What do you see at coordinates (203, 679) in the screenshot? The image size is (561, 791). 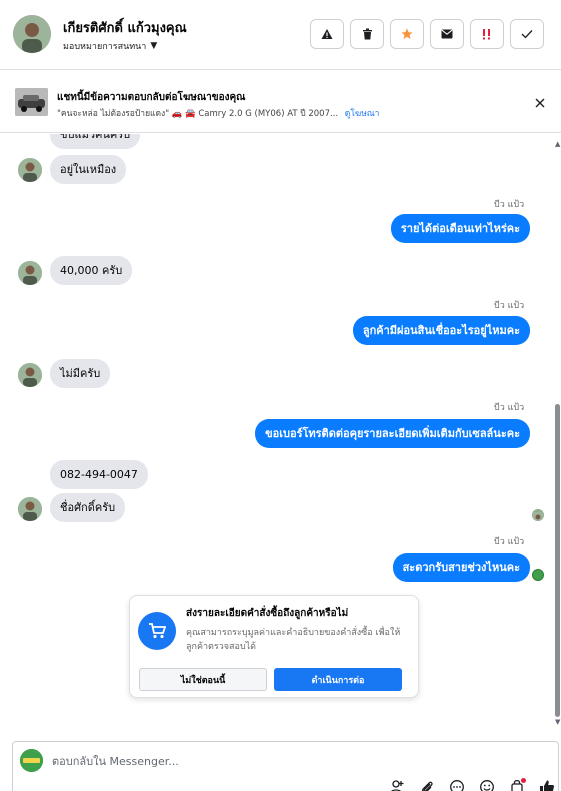 I see `not-now-button: ไม่ใช่ตอนนี้` at bounding box center [203, 679].